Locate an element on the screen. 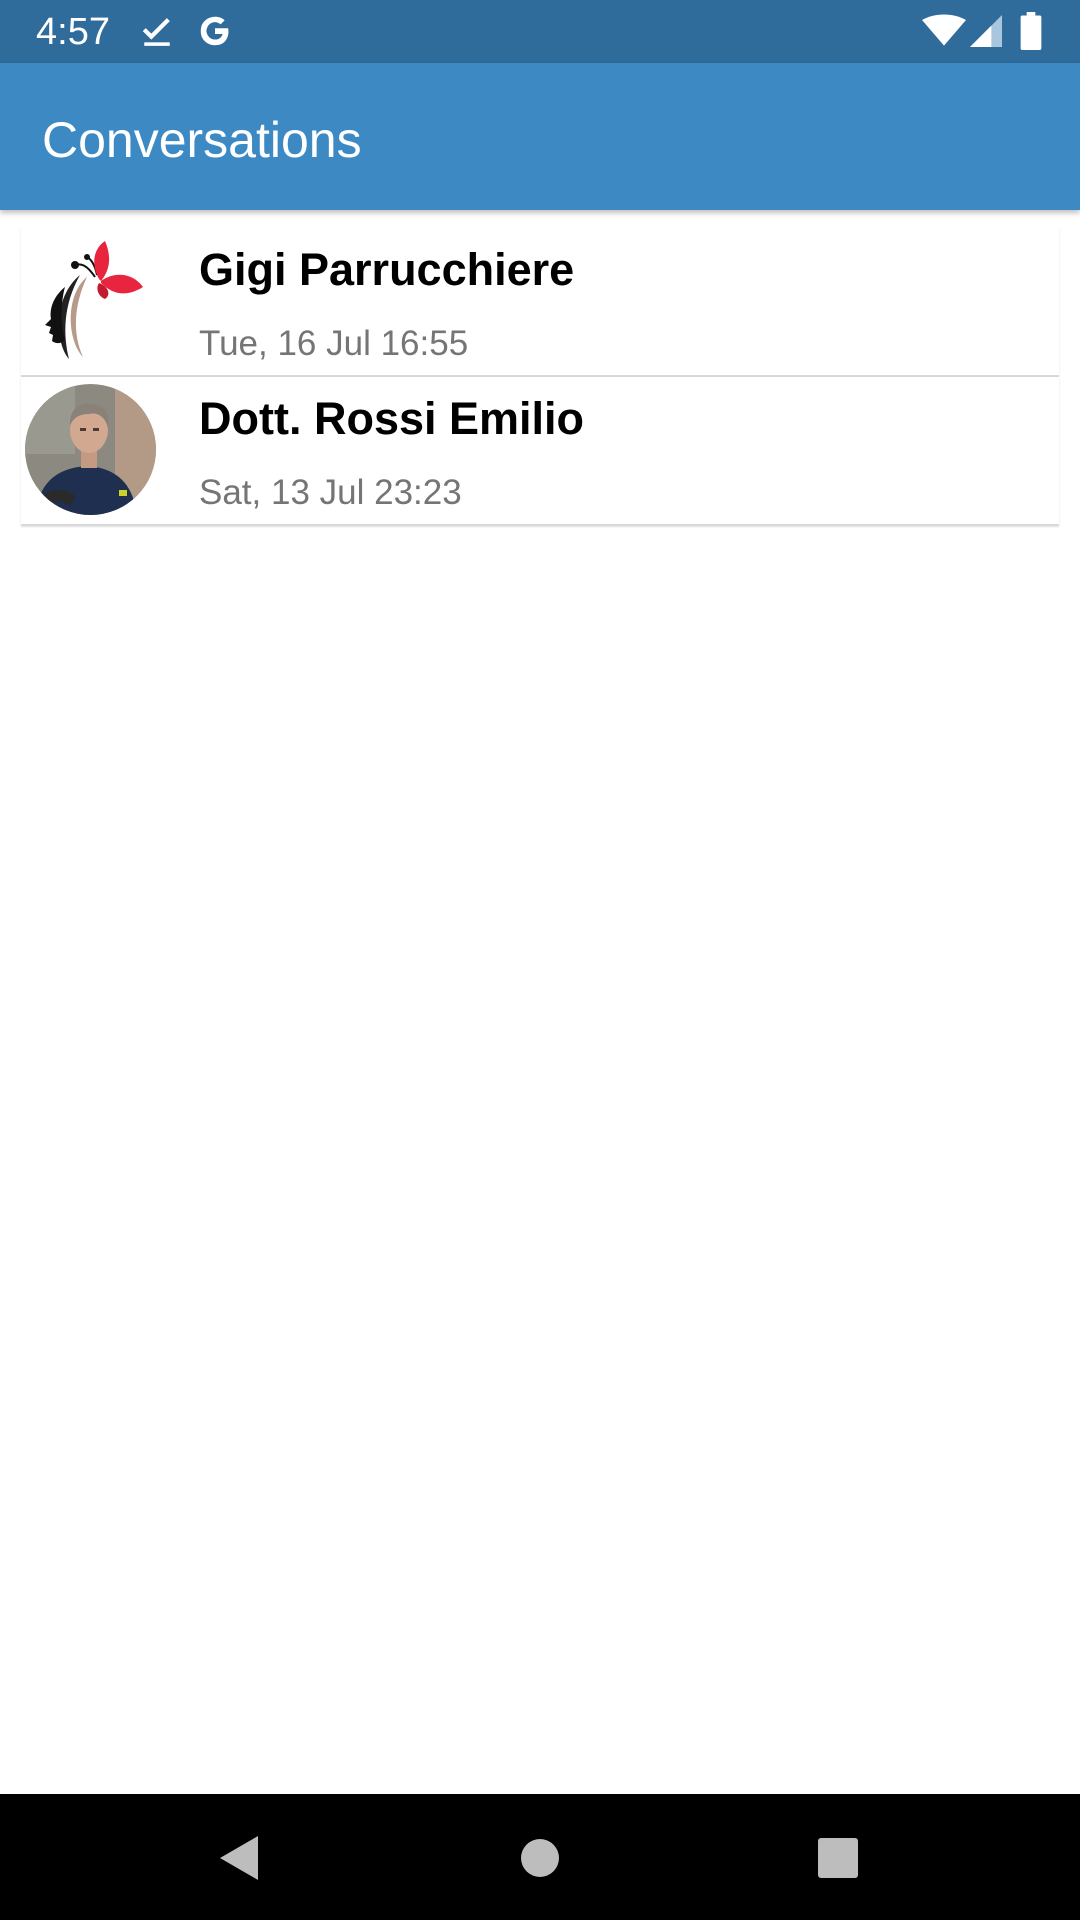 This screenshot has width=1080, height=1920. google-icon is located at coordinates (214, 31).